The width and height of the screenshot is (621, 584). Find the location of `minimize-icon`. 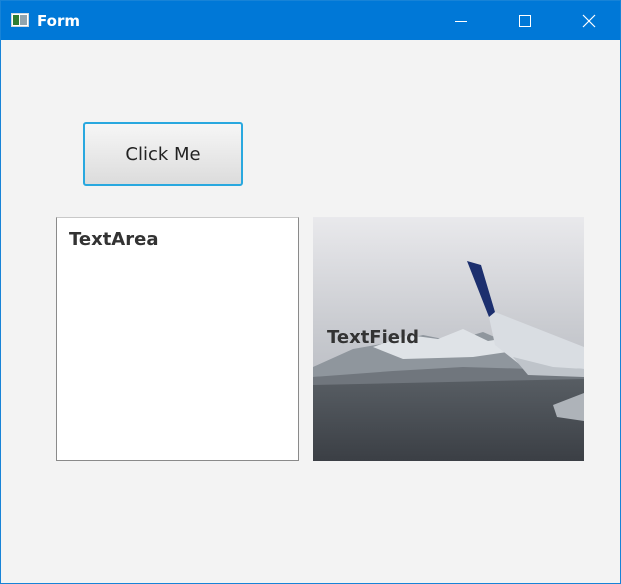

minimize-icon is located at coordinates (461, 21).